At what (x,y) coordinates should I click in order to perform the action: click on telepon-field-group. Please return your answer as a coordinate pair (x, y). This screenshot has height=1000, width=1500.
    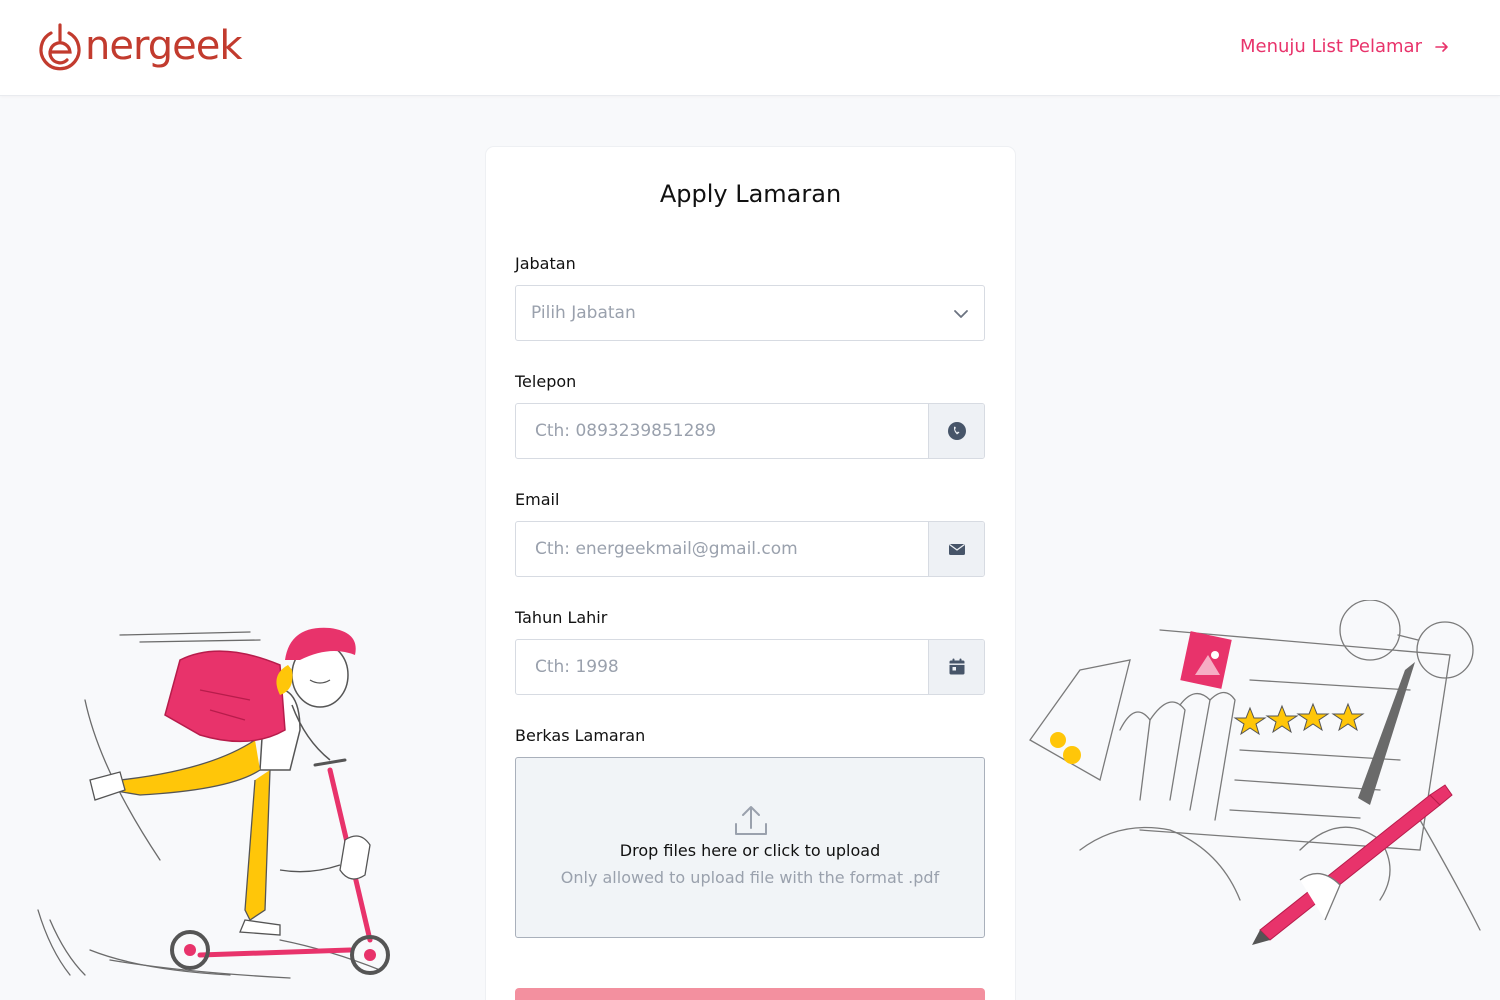
    Looking at the image, I should click on (750, 431).